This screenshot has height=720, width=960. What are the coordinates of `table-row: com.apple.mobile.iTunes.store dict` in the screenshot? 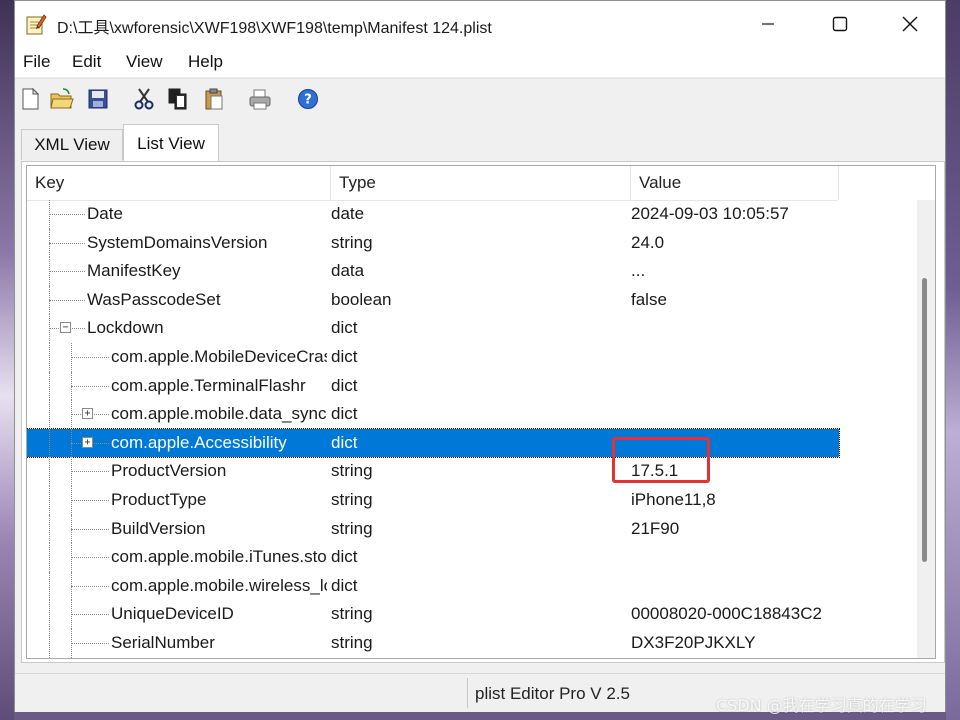 It's located at (433, 557).